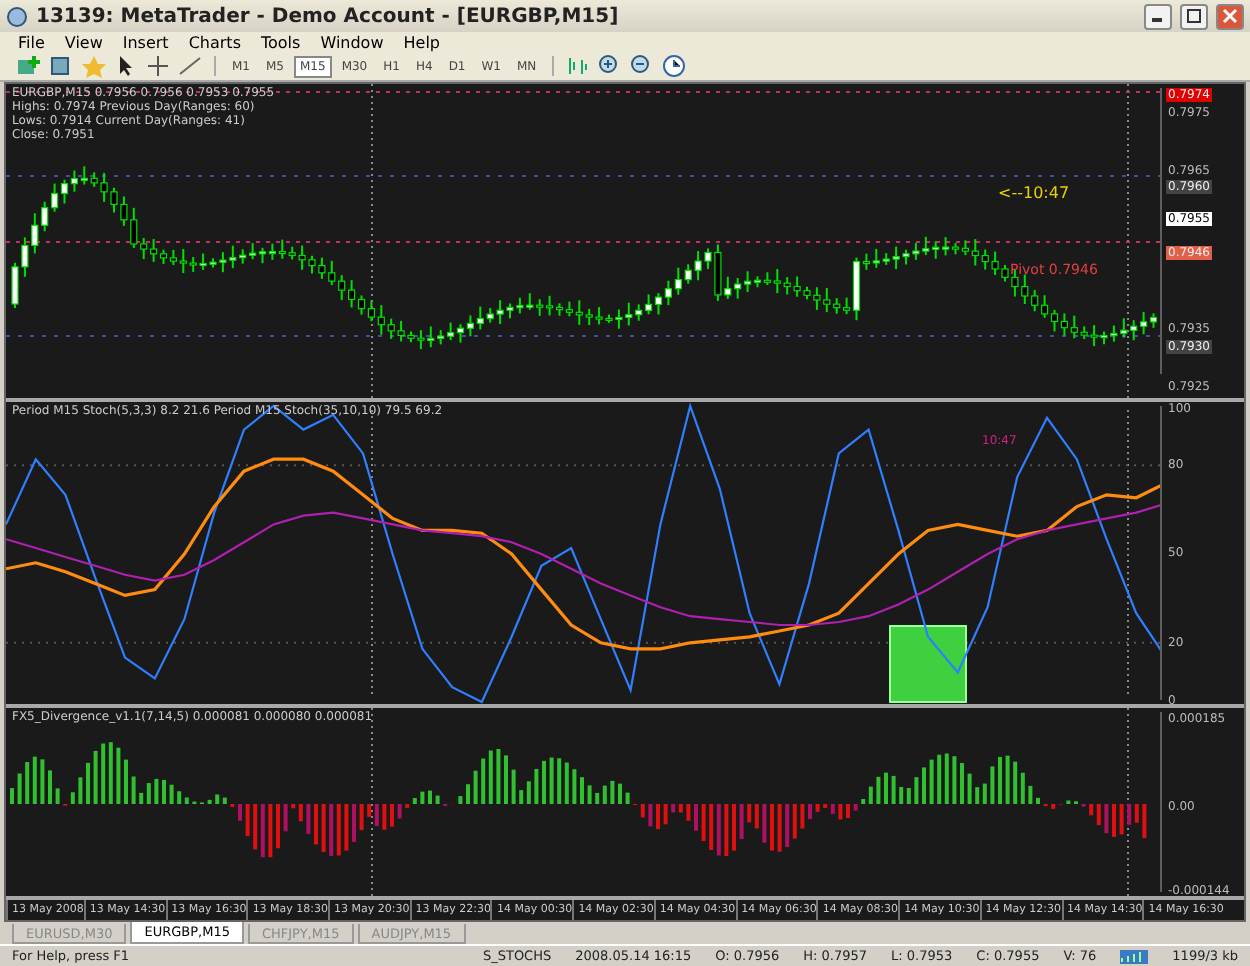  What do you see at coordinates (328, 16) in the screenshot?
I see `window-title: 13139: MetaTrader - Demo Account - [EURGBP,M15]` at bounding box center [328, 16].